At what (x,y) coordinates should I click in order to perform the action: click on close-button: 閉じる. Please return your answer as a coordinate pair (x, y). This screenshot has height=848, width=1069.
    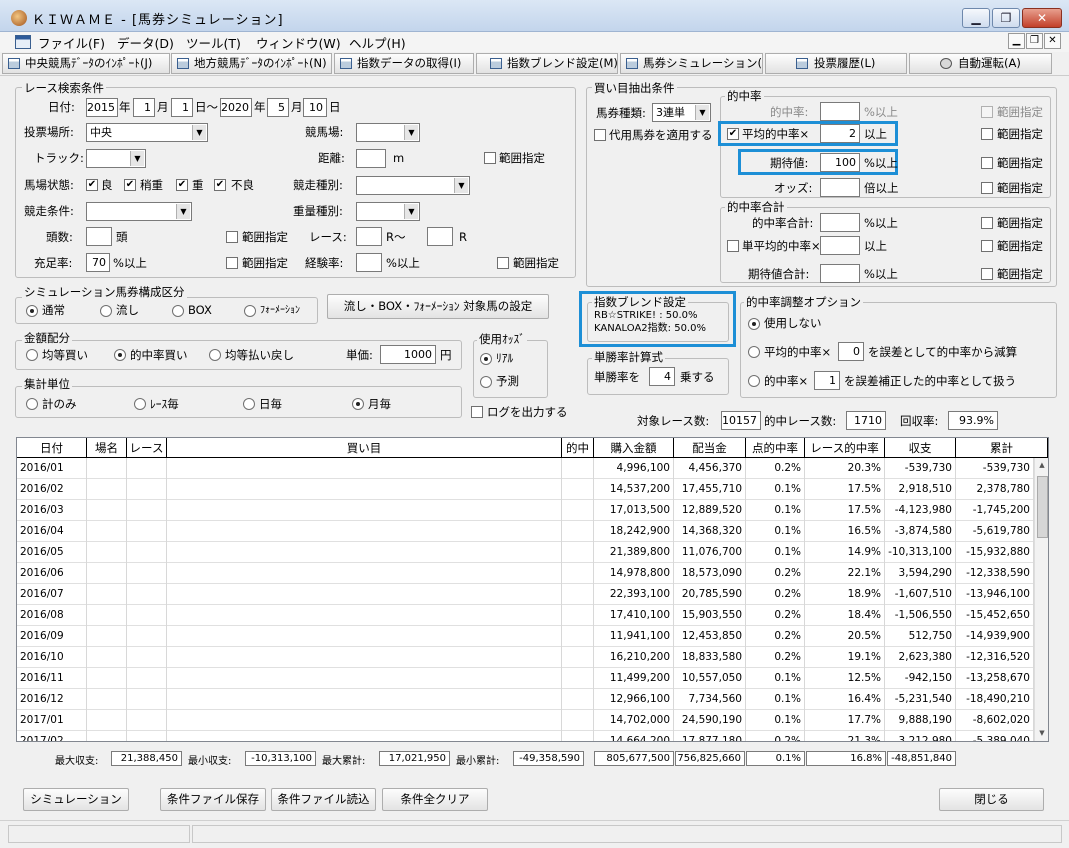
    Looking at the image, I should click on (991, 799).